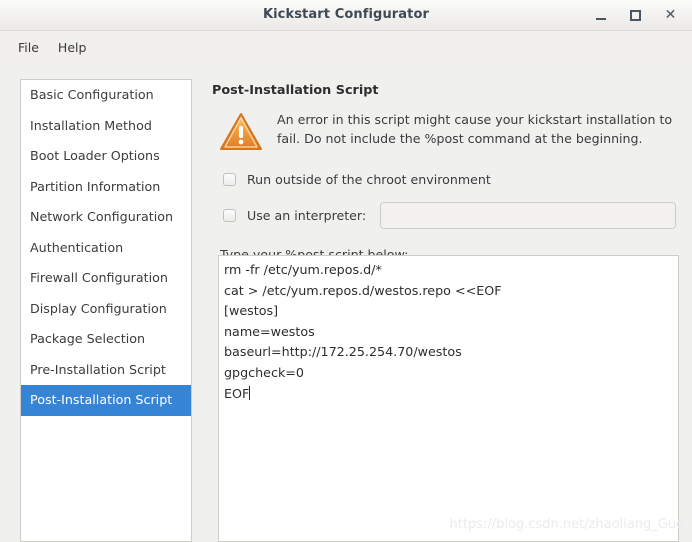 This screenshot has width=692, height=542. Describe the element at coordinates (303, 269) in the screenshot. I see `script-line: rm -fr /etc/yum.repos.d/*` at that location.